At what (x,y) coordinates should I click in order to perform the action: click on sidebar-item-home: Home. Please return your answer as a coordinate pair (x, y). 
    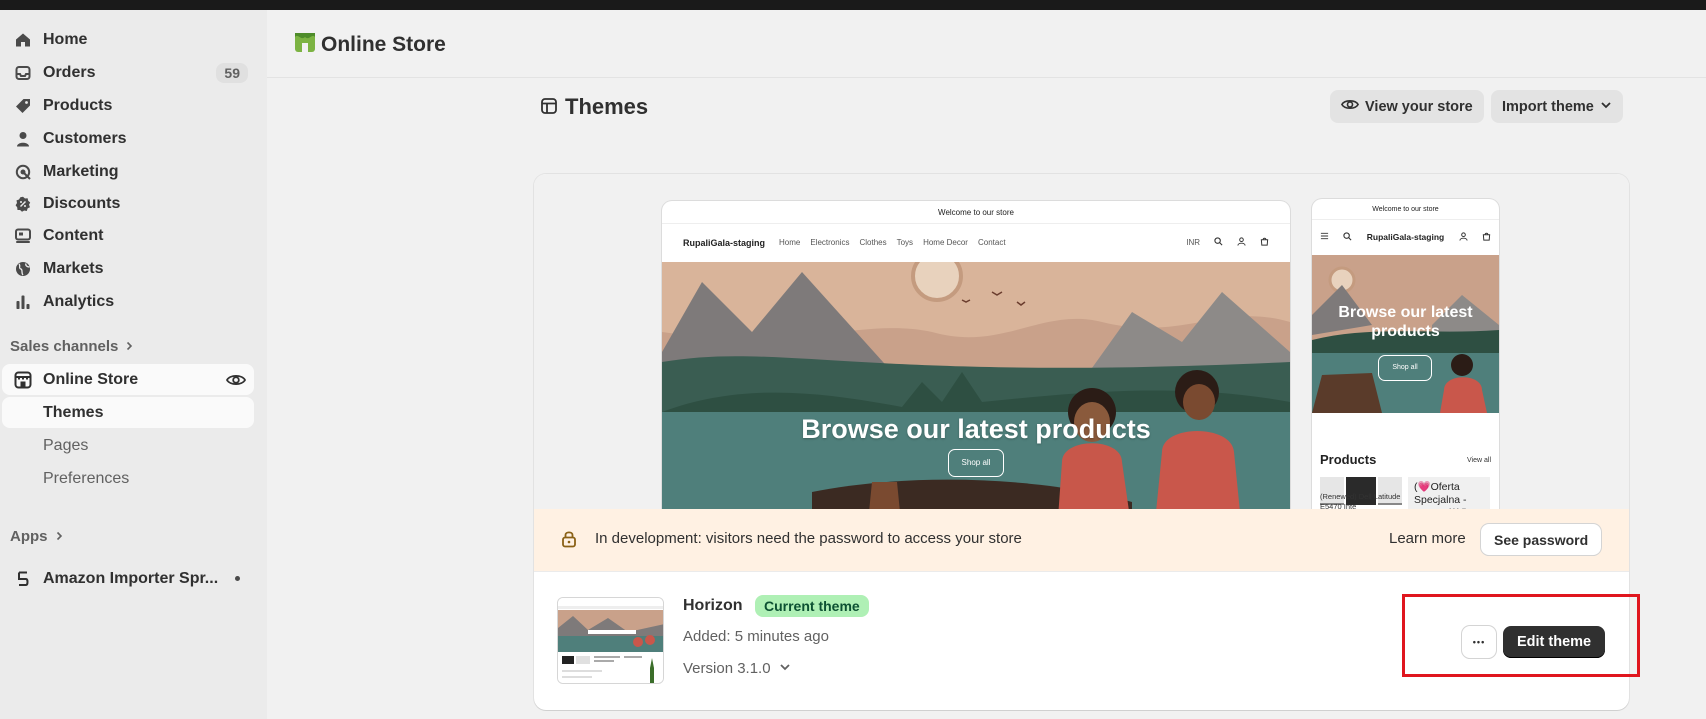
    Looking at the image, I should click on (128, 39).